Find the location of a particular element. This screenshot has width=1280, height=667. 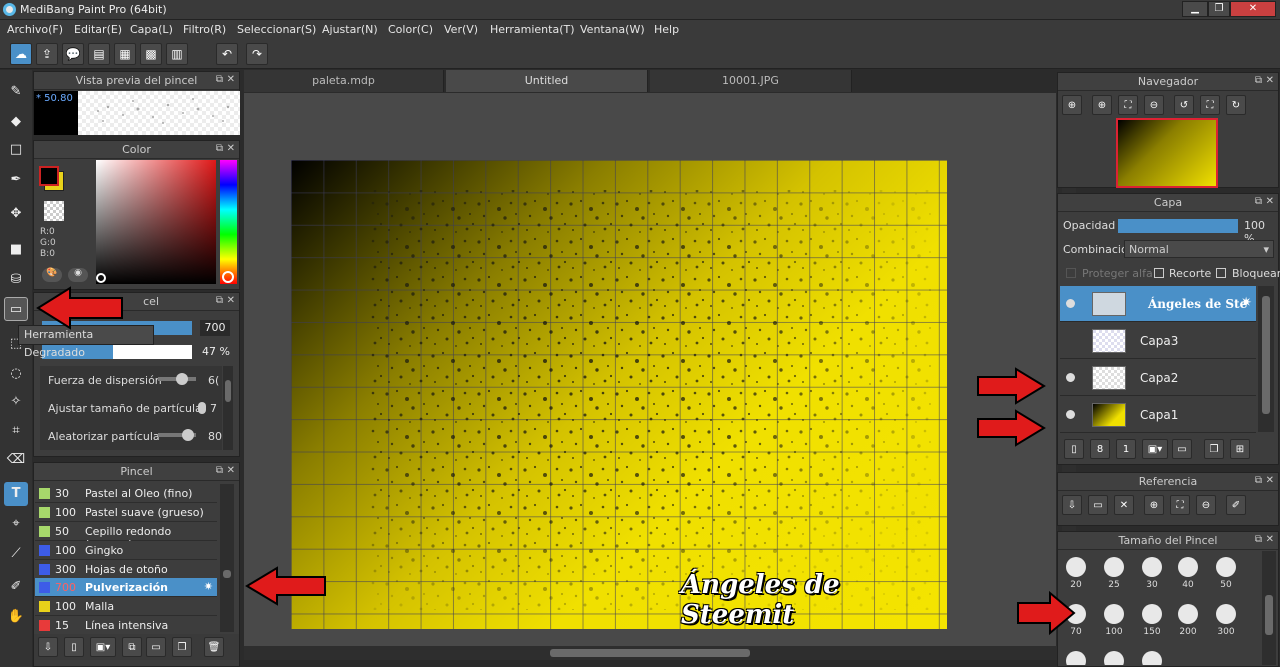

size-cell: 150 is located at coordinates (1152, 620).